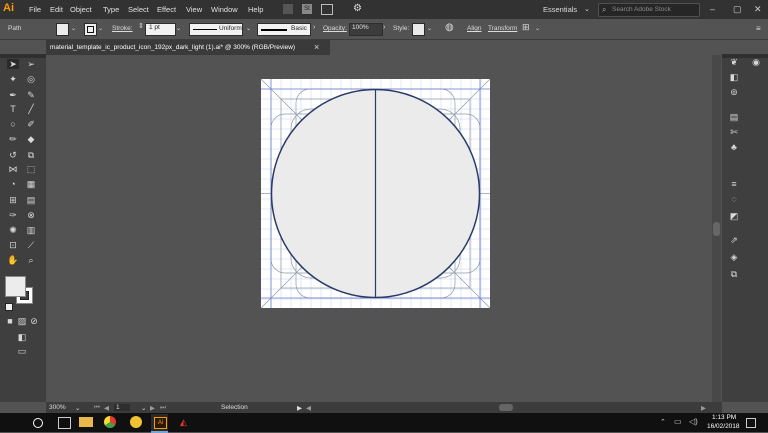  What do you see at coordinates (335, 28) in the screenshot?
I see `opacity-label: Opacity:` at bounding box center [335, 28].